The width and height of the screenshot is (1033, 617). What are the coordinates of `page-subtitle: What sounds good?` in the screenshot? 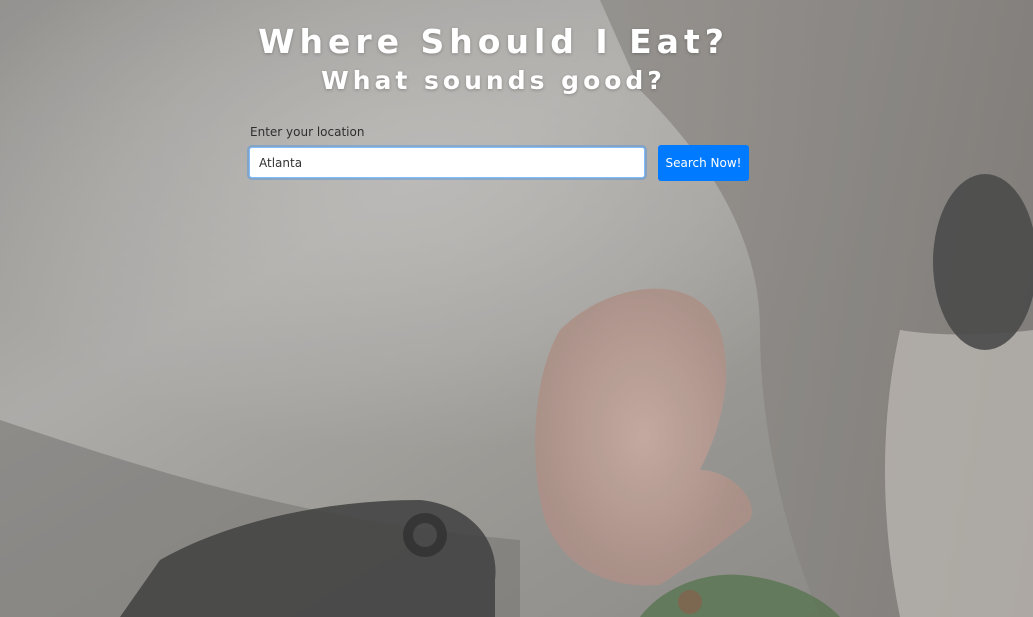 It's located at (493, 80).